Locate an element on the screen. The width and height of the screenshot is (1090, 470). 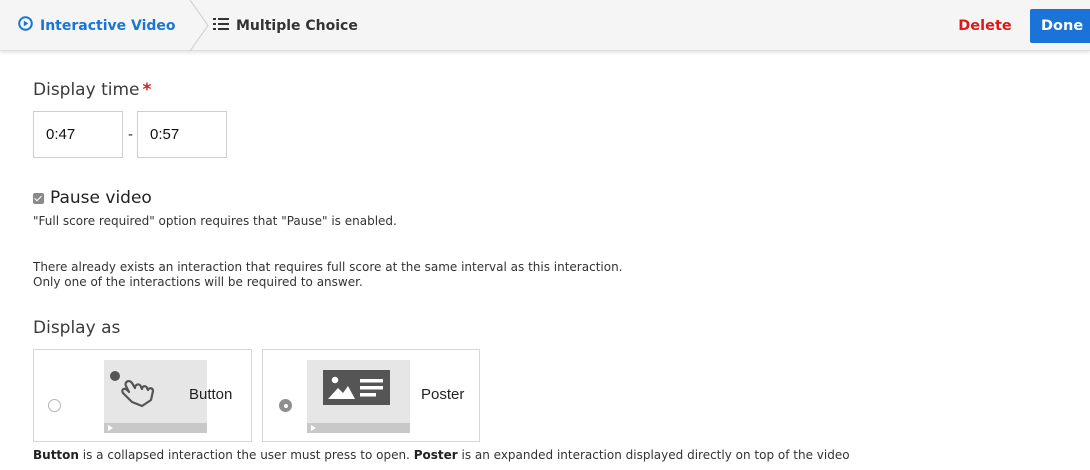
display-as-poster-option: Poster is located at coordinates (371, 395).